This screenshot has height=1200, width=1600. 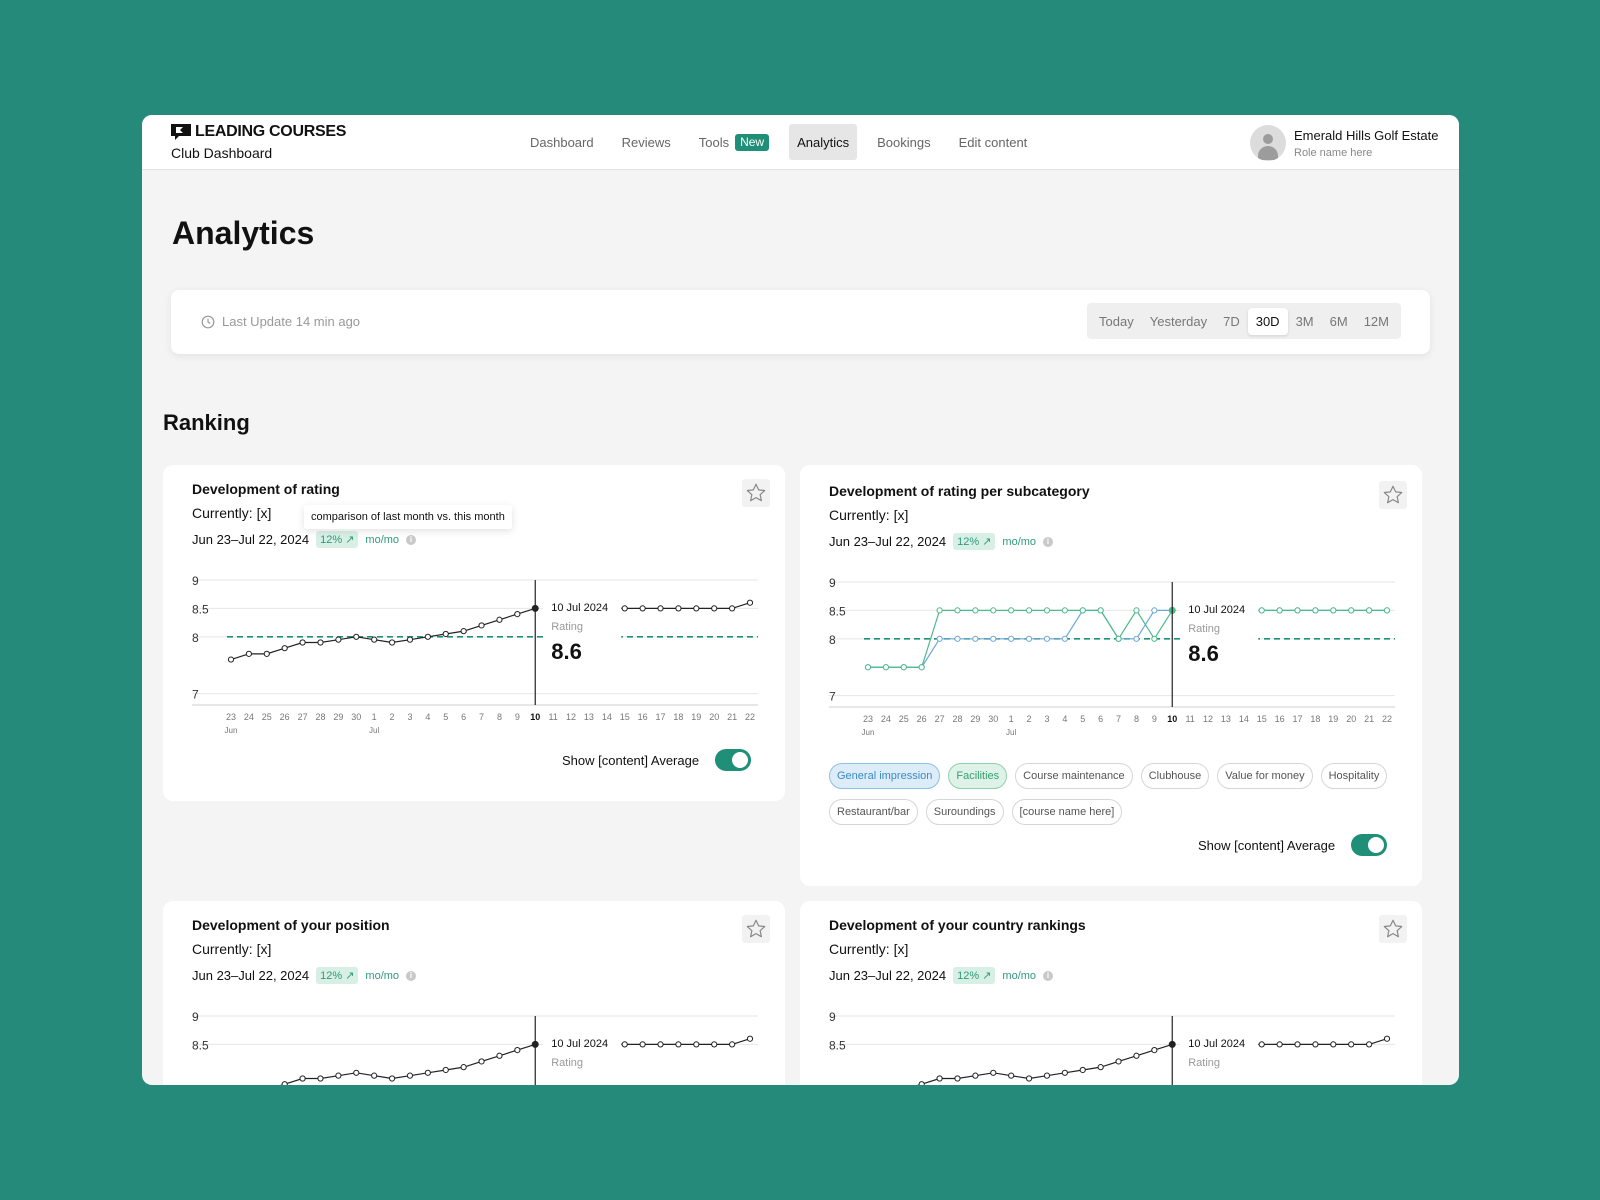 I want to click on chip-general-impression: General impression, so click(x=885, y=776).